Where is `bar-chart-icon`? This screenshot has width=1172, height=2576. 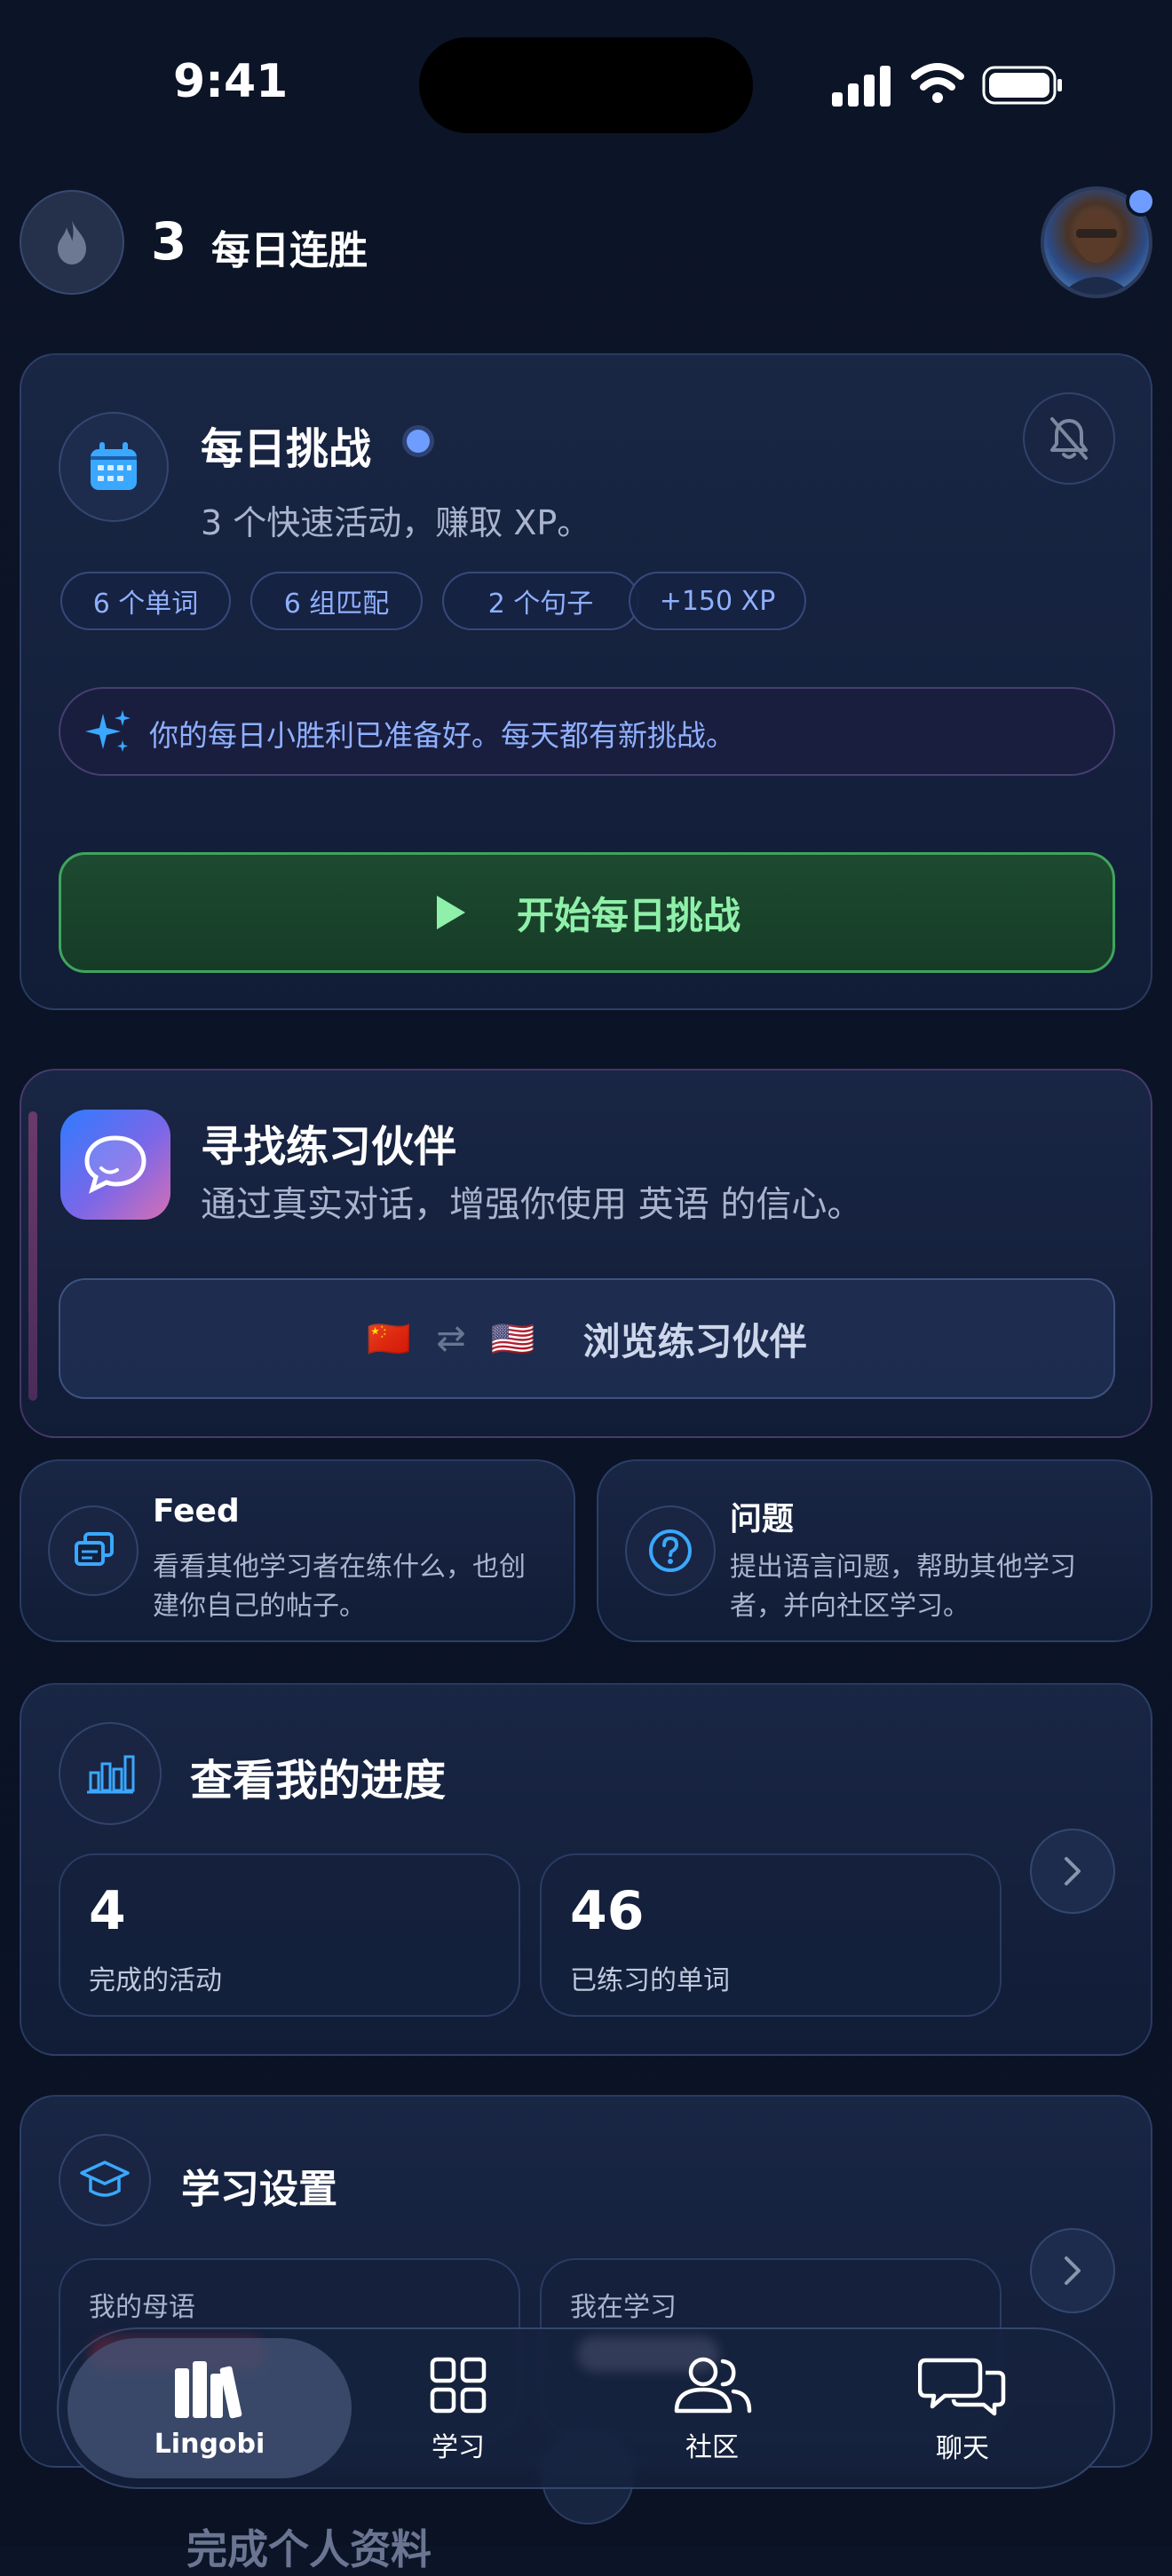 bar-chart-icon is located at coordinates (111, 1774).